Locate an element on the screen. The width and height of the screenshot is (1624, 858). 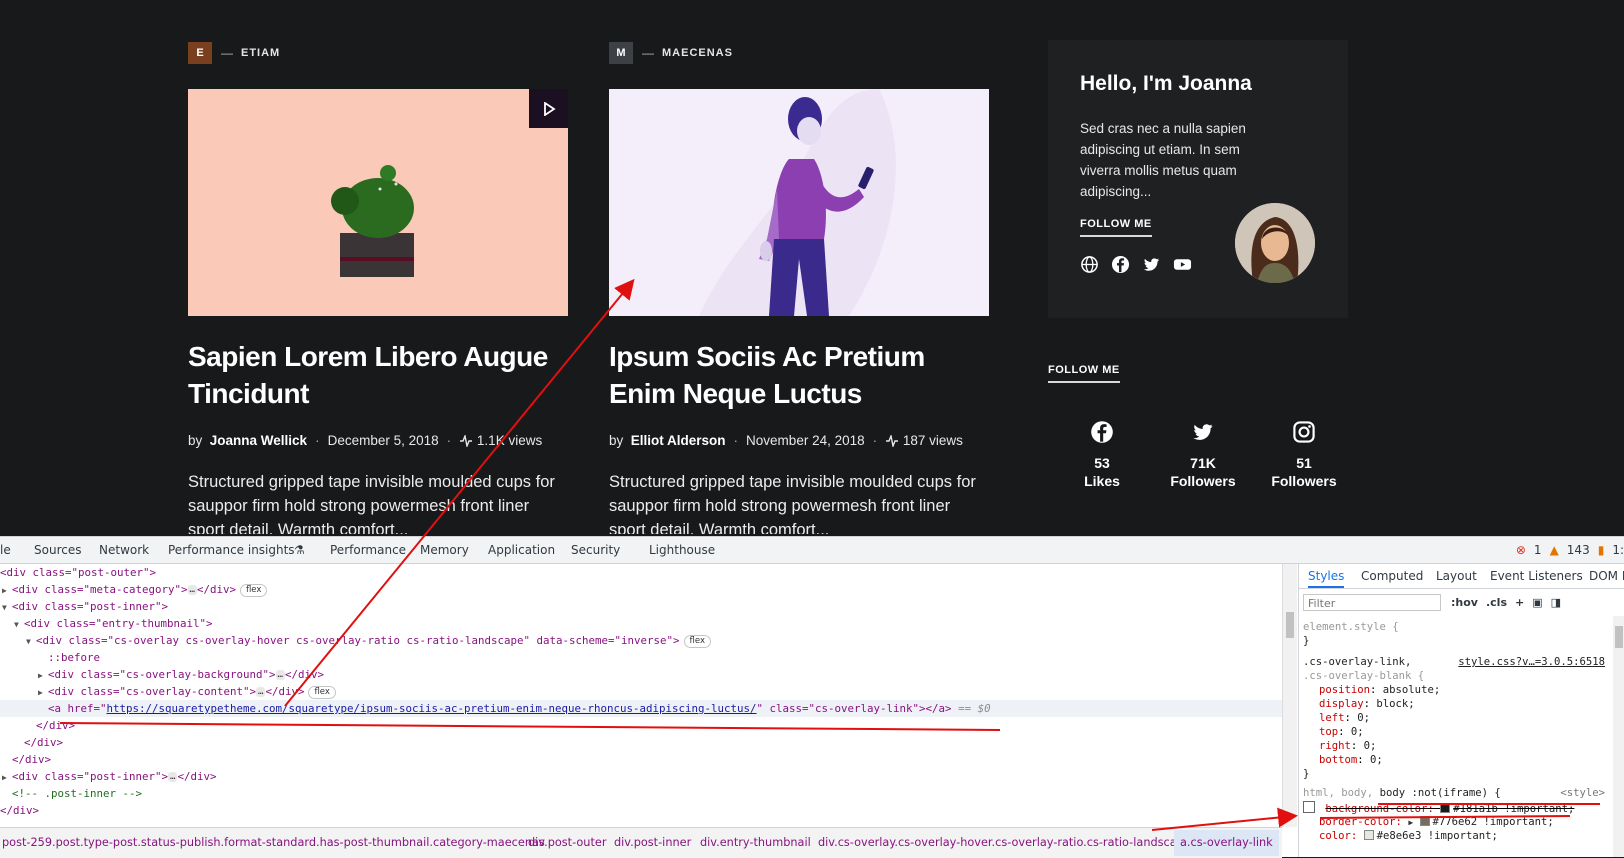
element-style-rule: element.style { is located at coordinates (1351, 627).